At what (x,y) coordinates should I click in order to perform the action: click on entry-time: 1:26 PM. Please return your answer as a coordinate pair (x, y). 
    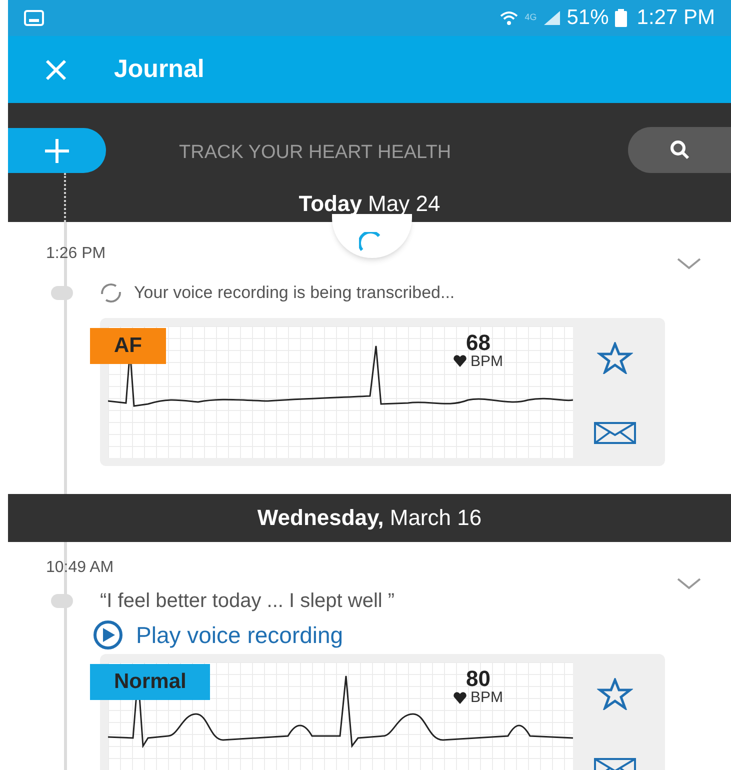
    Looking at the image, I should click on (76, 254).